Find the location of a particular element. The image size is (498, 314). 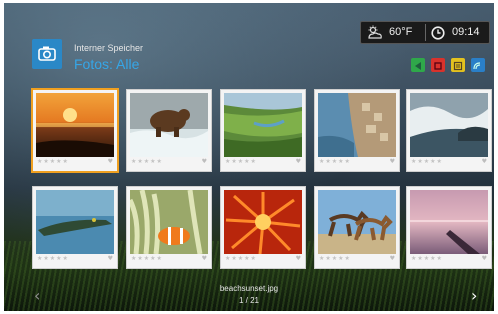

page-title: Fotos: Alle is located at coordinates (106, 64).